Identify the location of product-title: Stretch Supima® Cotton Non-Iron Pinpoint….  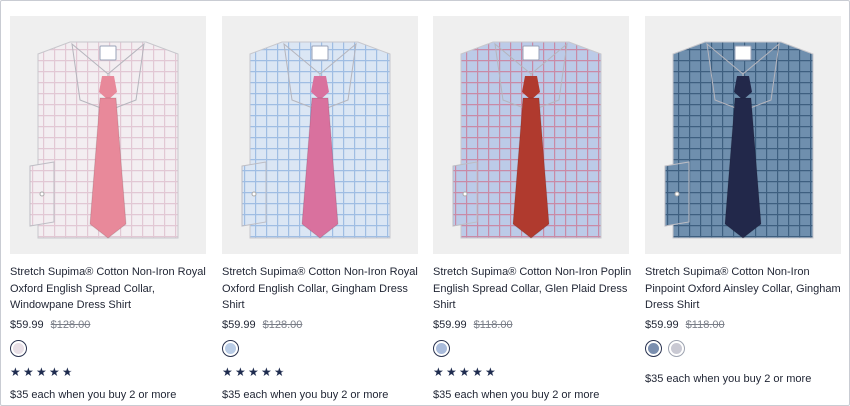
(745, 289).